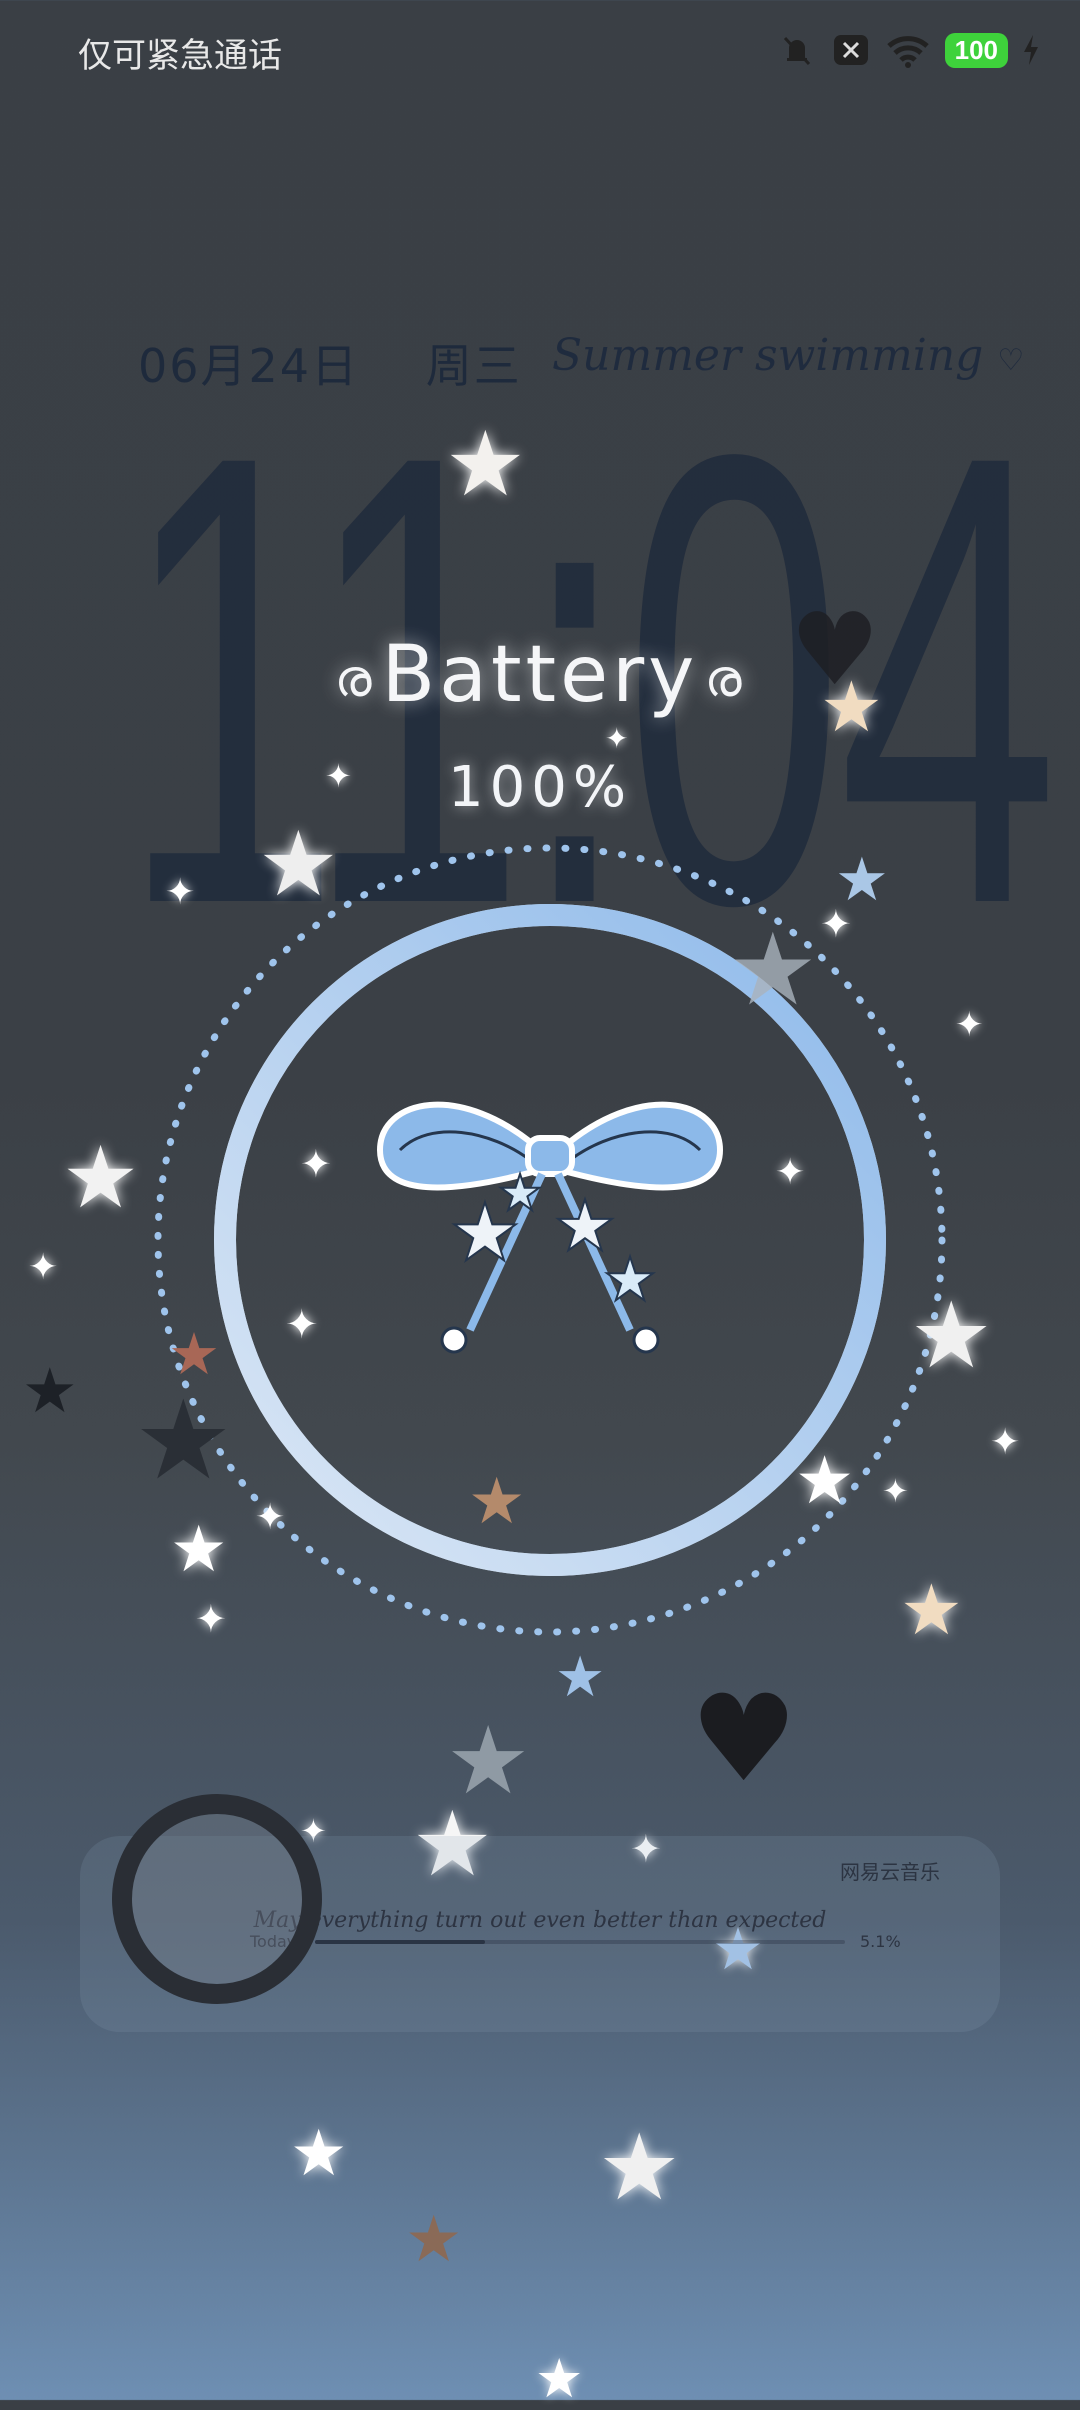  I want to click on music-app-name: 网易云音乐, so click(890, 1872).